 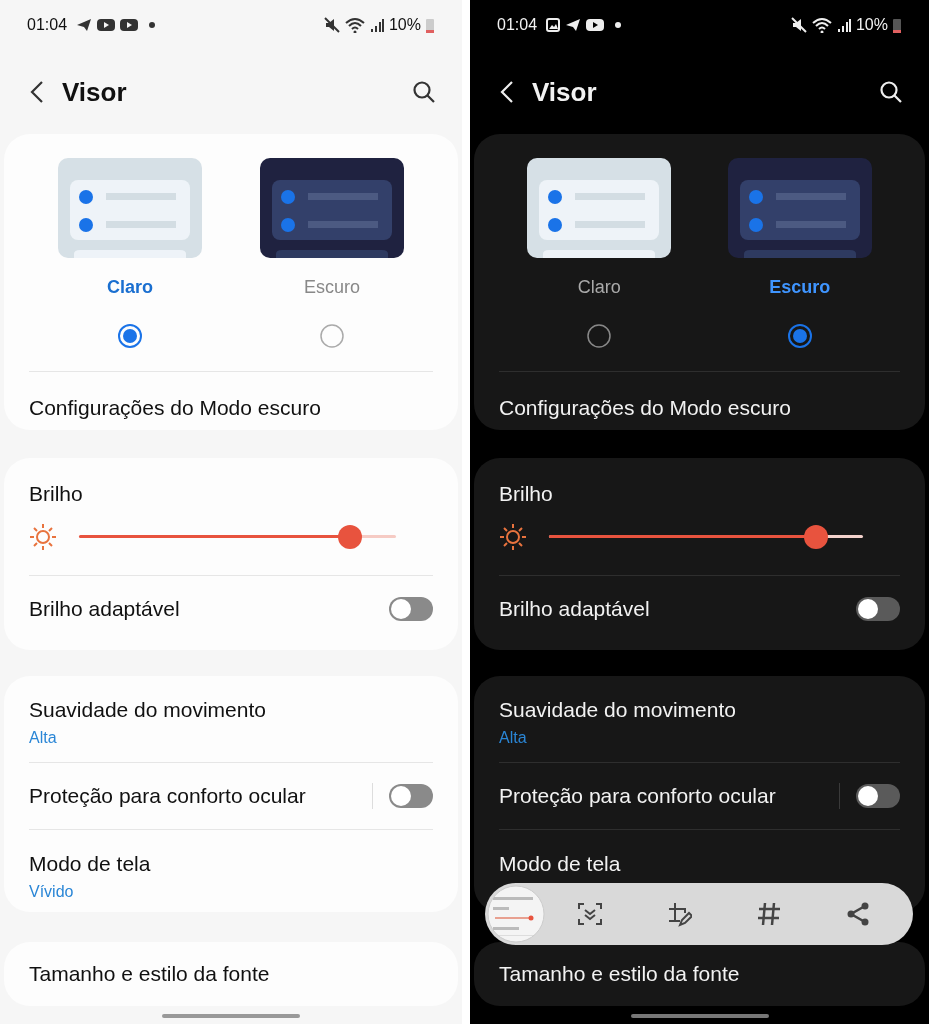 What do you see at coordinates (679, 914) in the screenshot?
I see `crop-edit-icon` at bounding box center [679, 914].